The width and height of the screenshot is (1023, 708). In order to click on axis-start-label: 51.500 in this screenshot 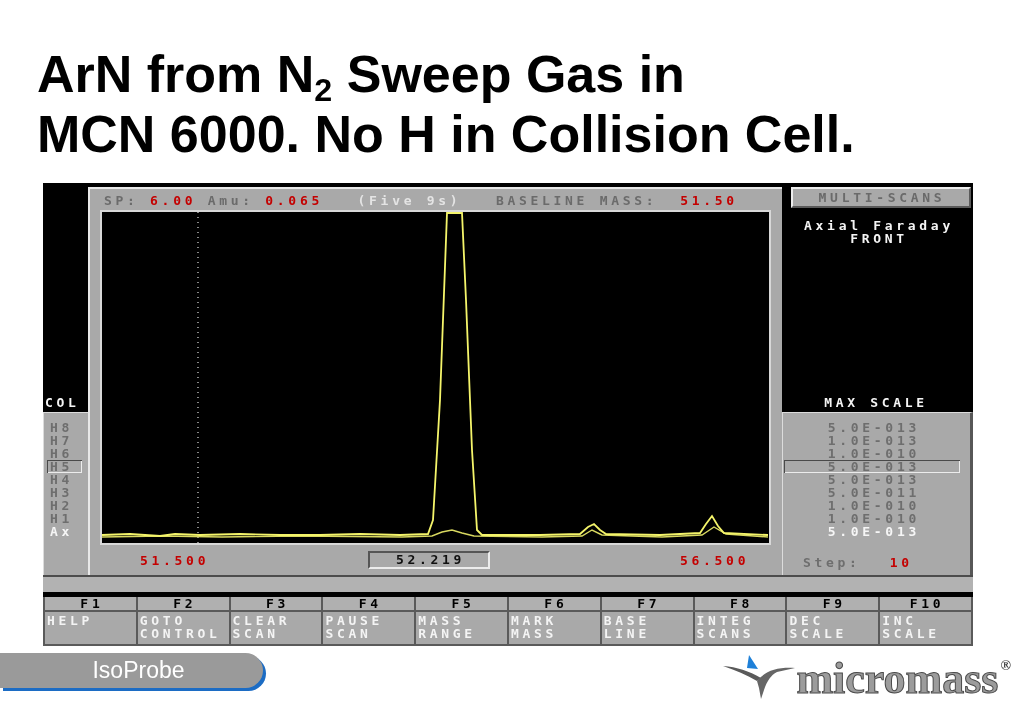, I will do `click(174, 560)`.